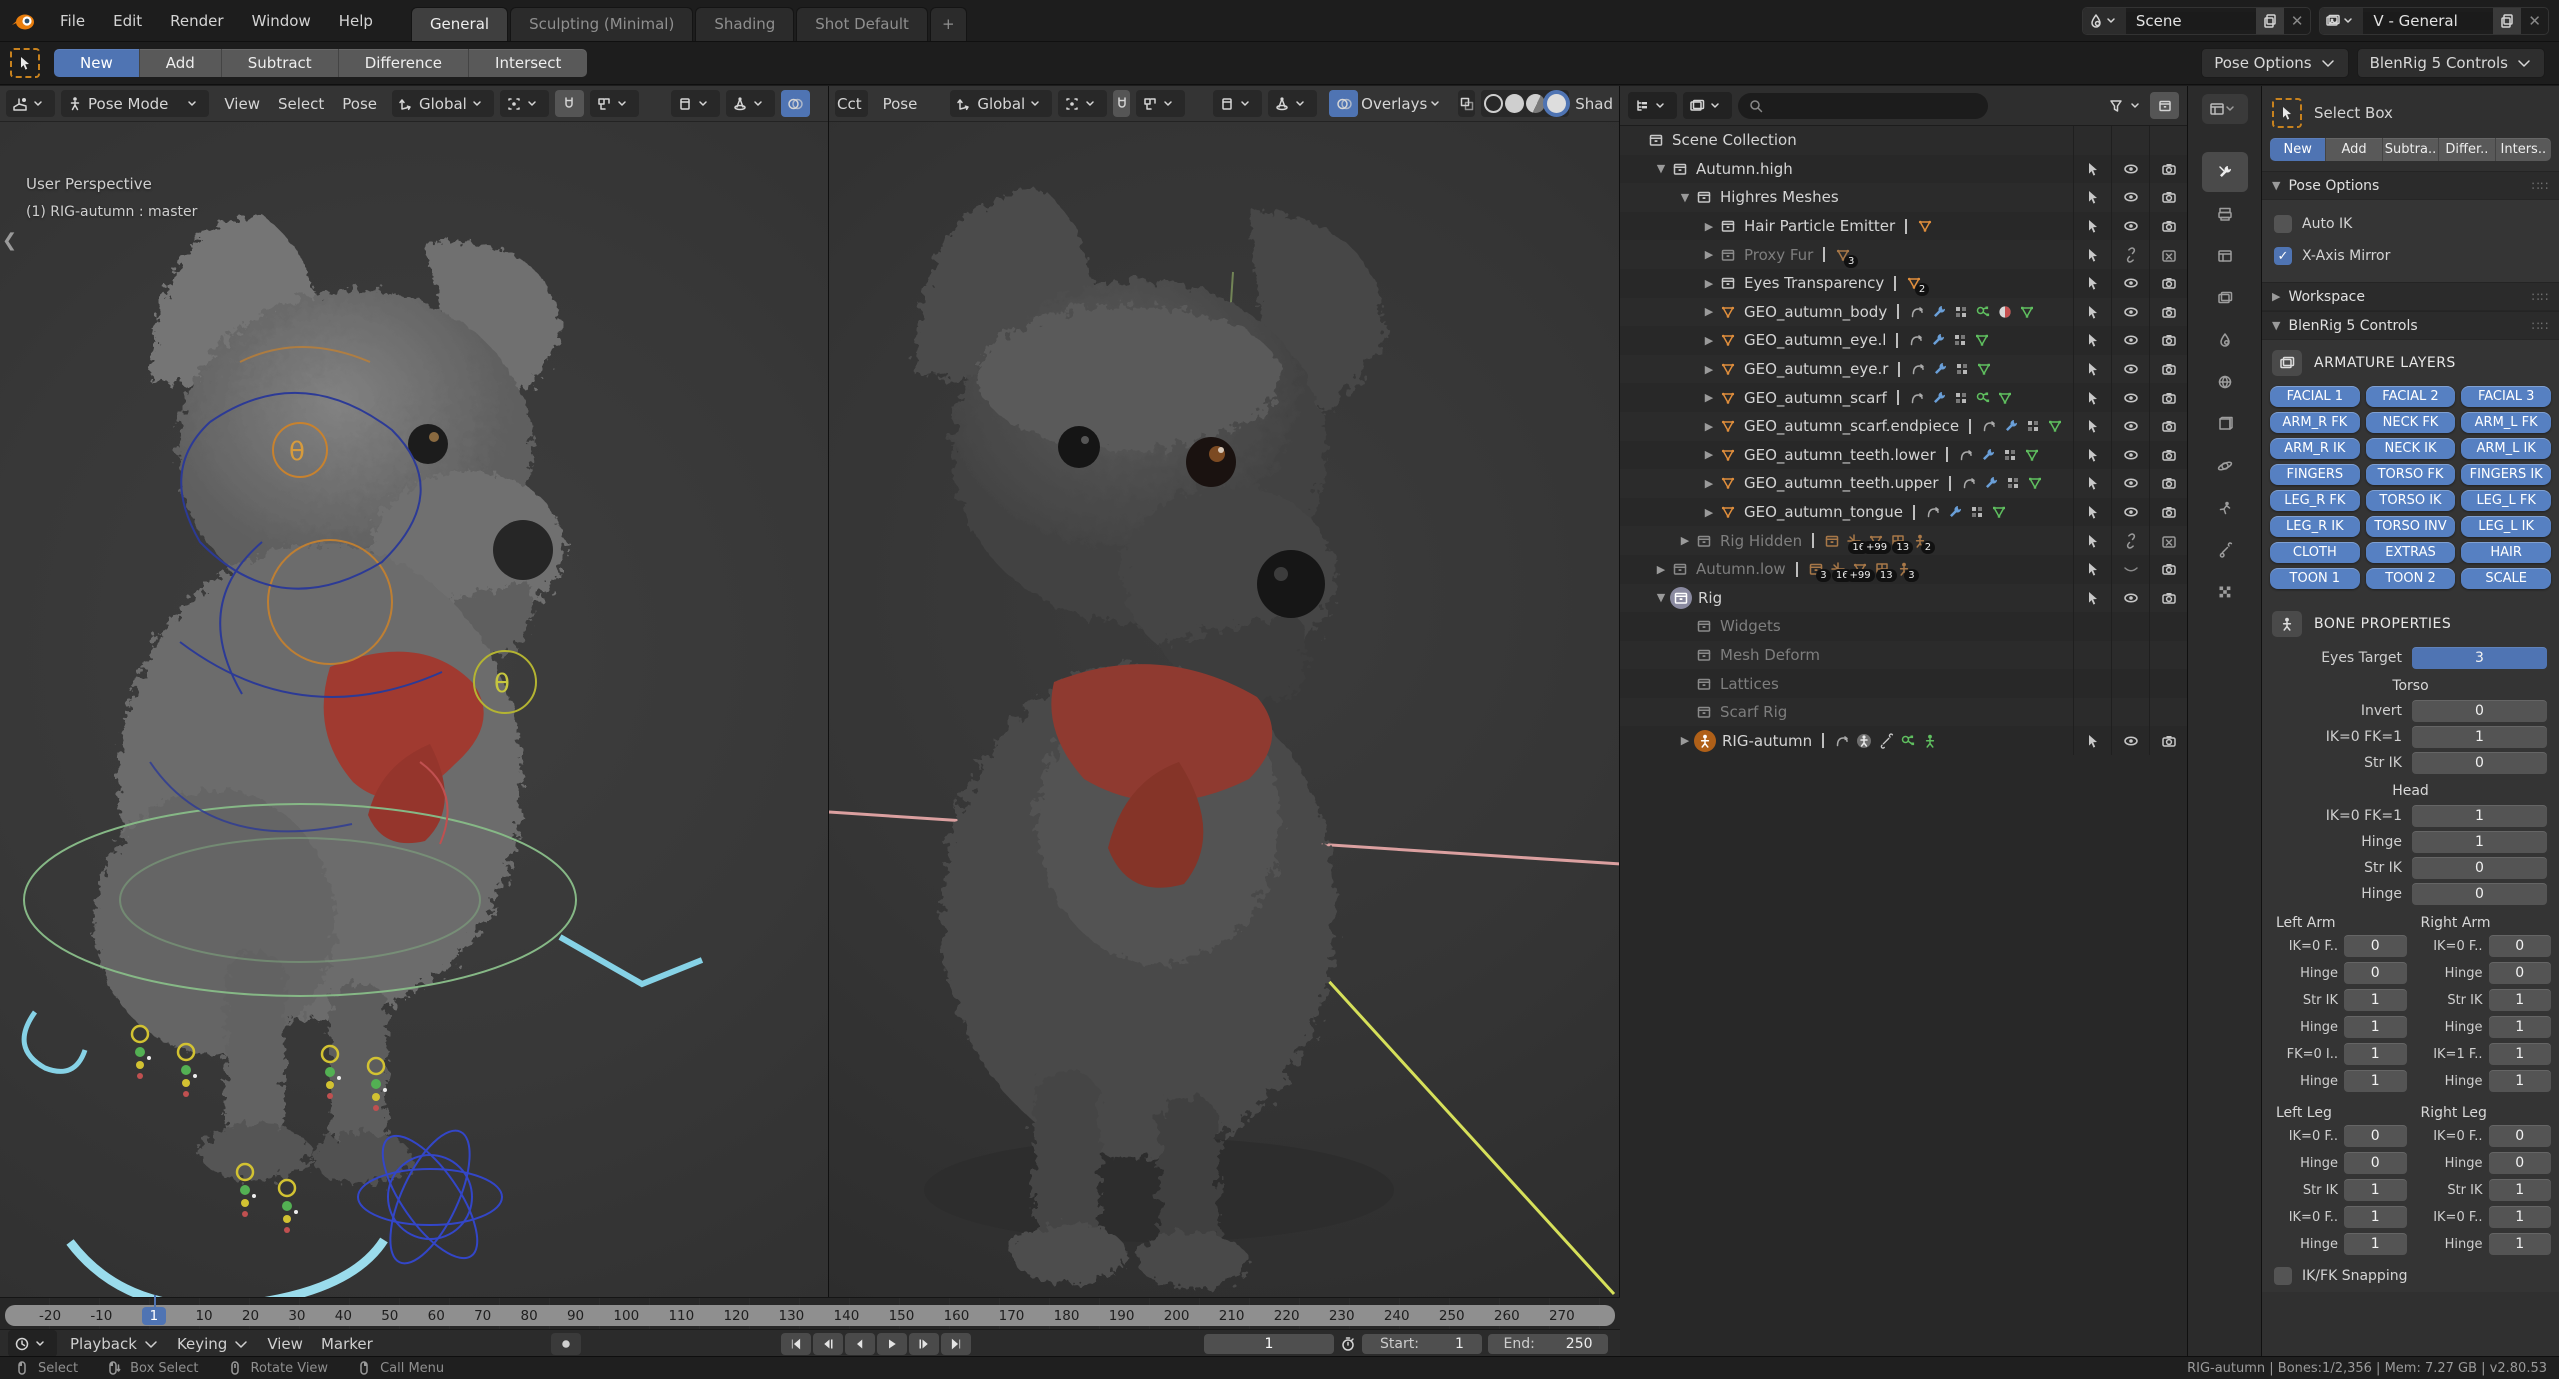  Describe the element at coordinates (1536, 103) in the screenshot. I see `shading-material-icon` at that location.